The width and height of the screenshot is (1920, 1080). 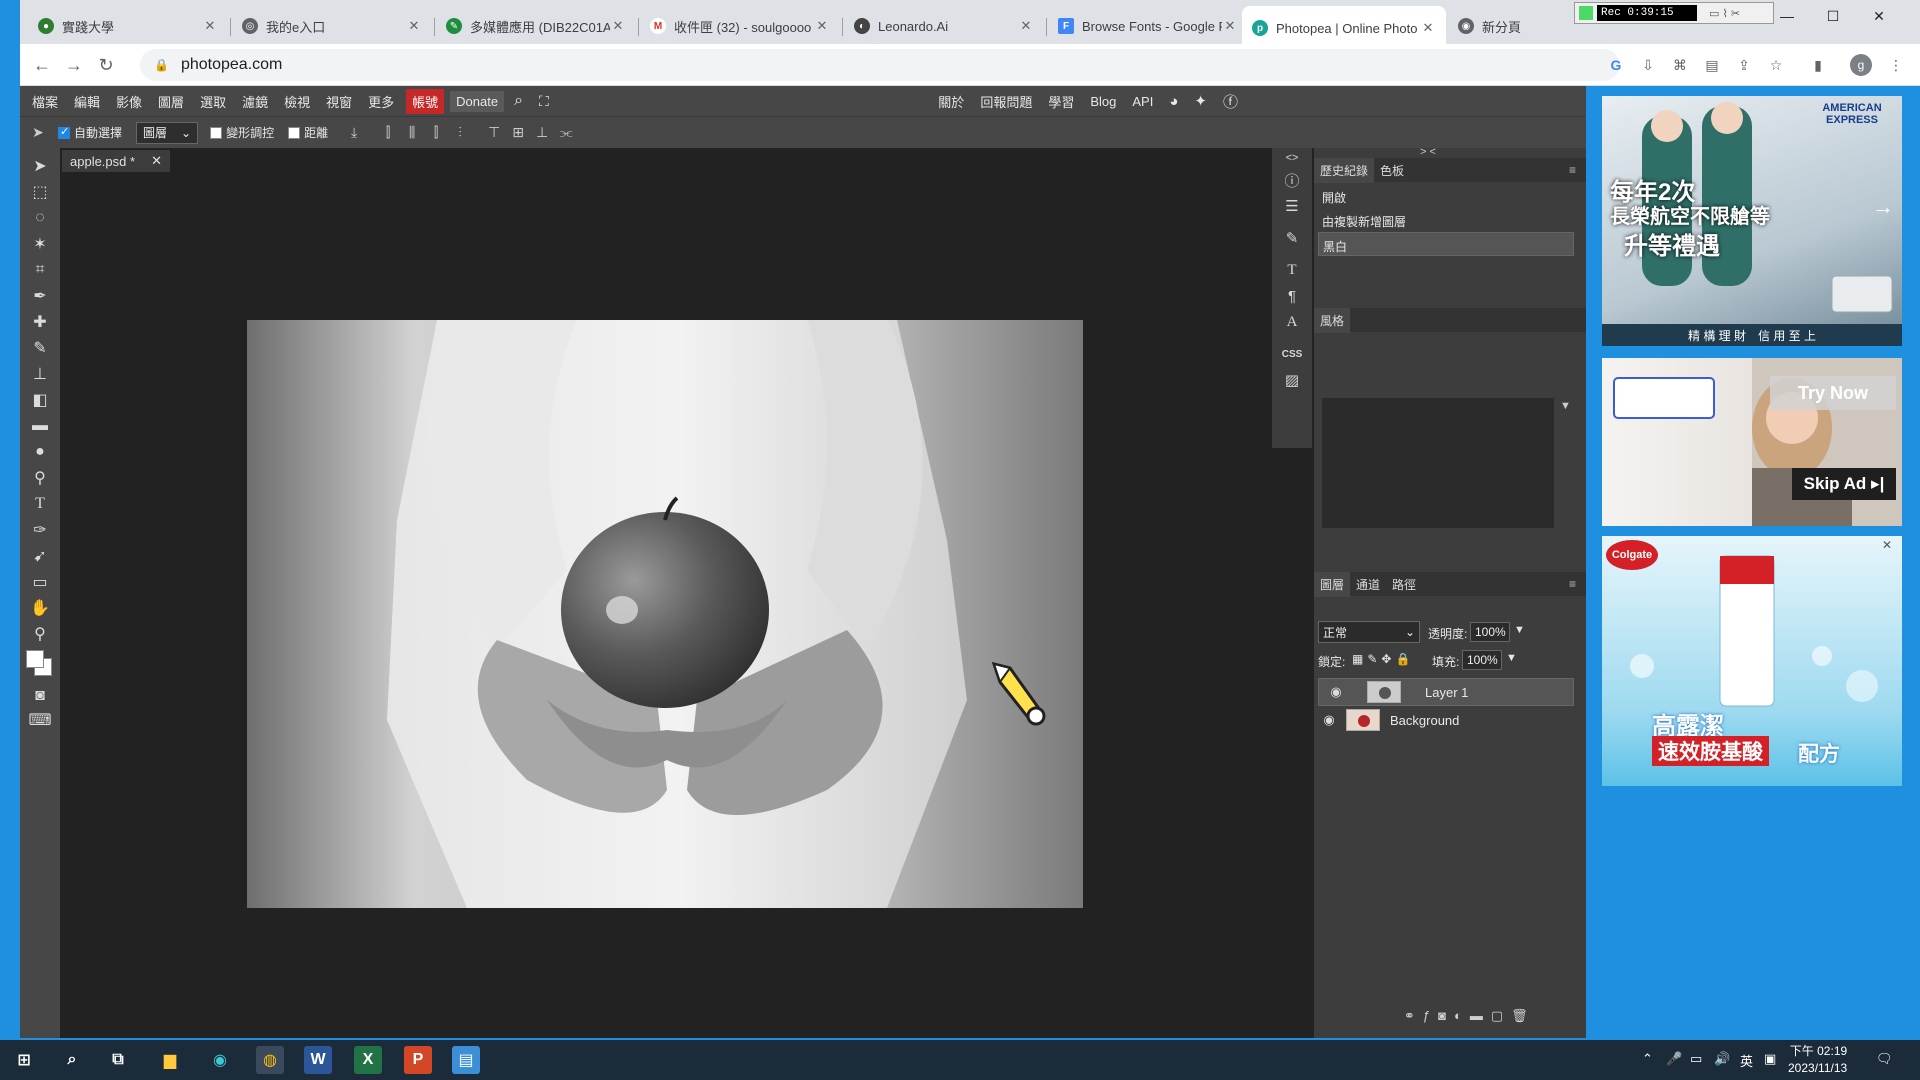 What do you see at coordinates (1833, 16) in the screenshot?
I see `maximize-icon: ☐` at bounding box center [1833, 16].